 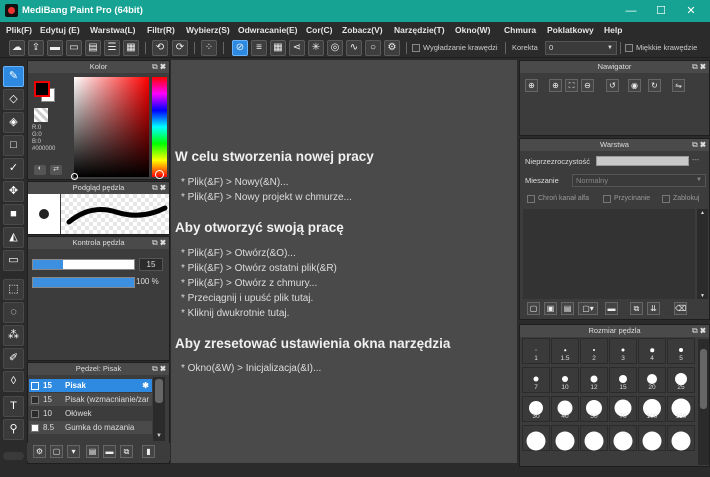 I want to click on fit-view-icon: ⛶, so click(x=571, y=85).